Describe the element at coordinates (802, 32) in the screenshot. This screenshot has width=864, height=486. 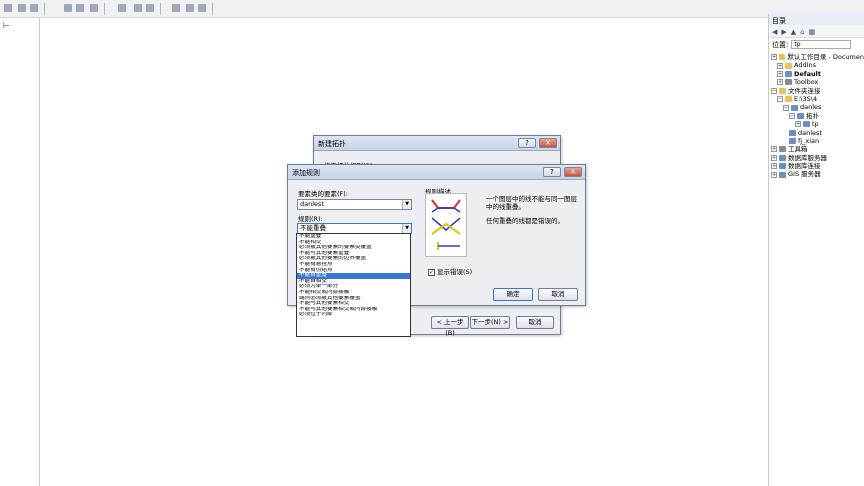
I see `home-icon: ⌂` at that location.